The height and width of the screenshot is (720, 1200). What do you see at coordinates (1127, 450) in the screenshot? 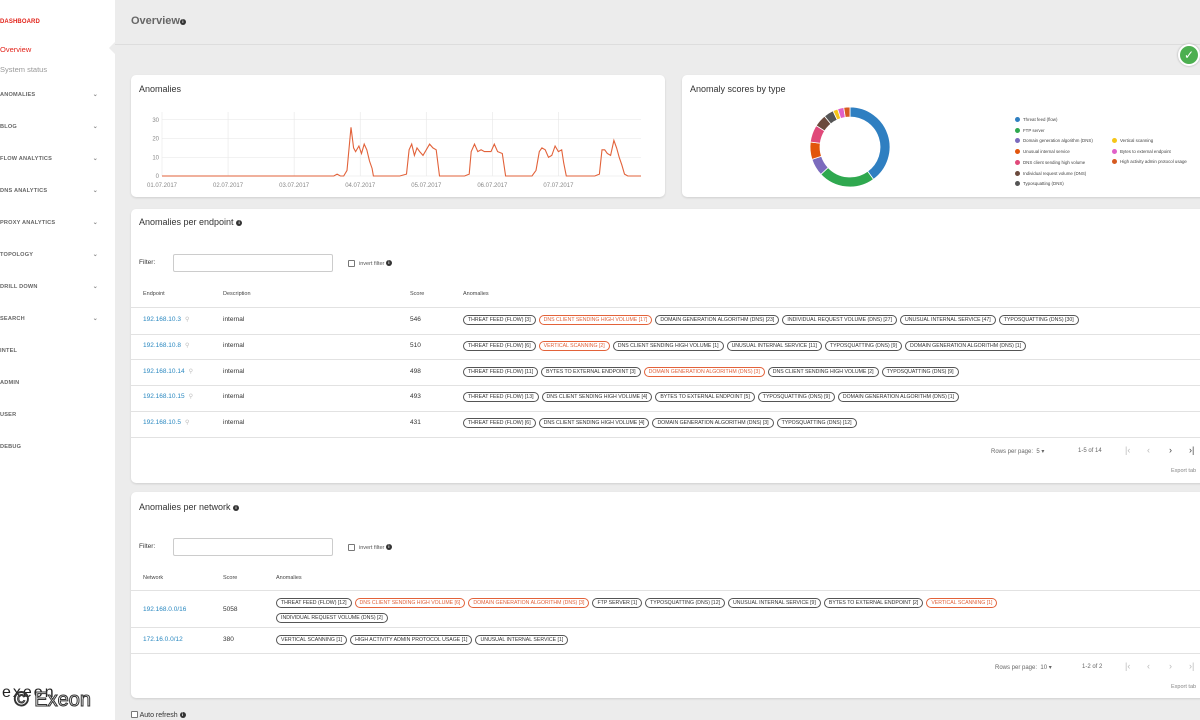
I see `first-page-icon: |‹` at bounding box center [1127, 450].